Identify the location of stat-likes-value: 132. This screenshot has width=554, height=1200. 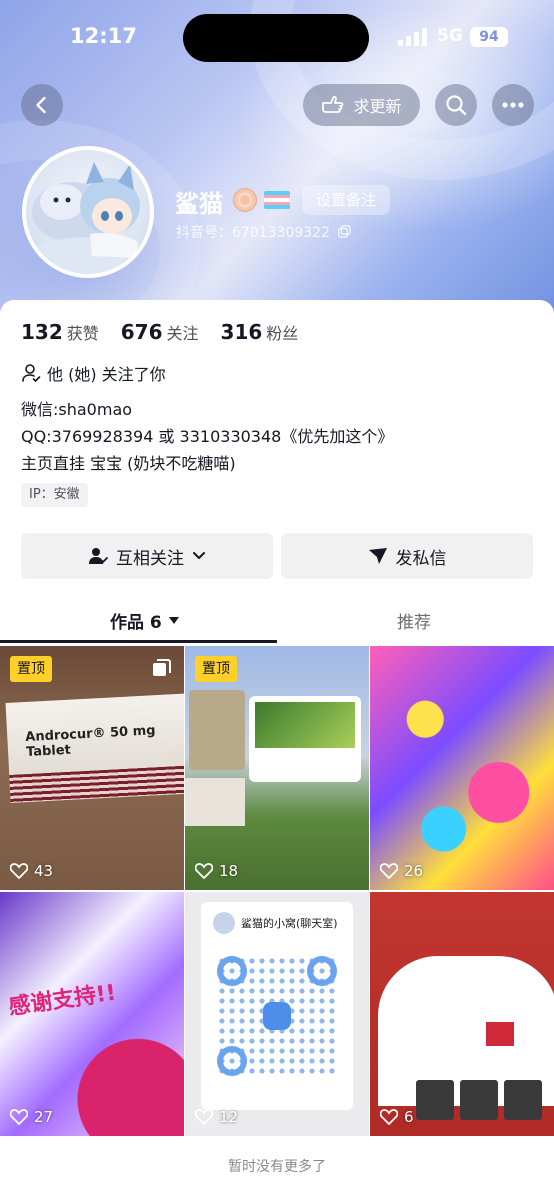
(42, 332).